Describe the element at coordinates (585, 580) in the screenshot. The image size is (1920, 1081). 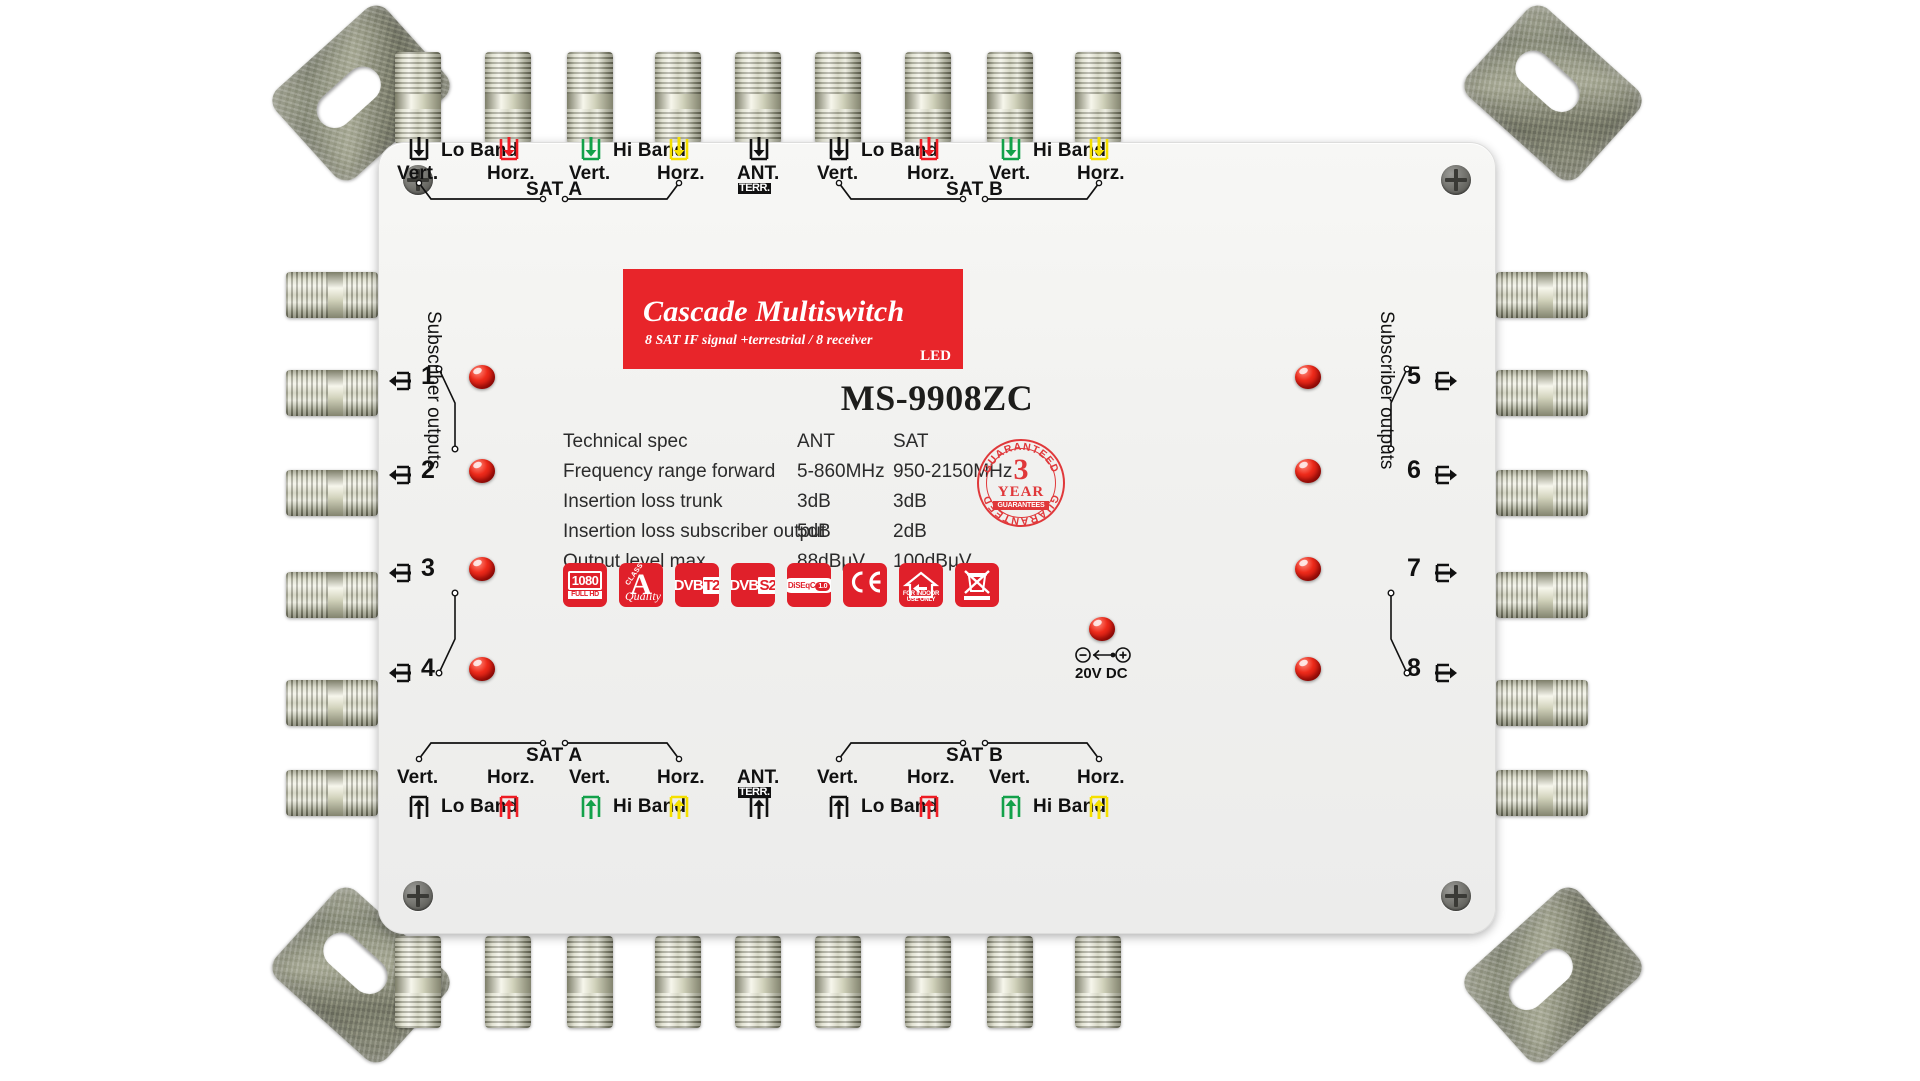
I see `badge-1080-line1: 1080` at that location.